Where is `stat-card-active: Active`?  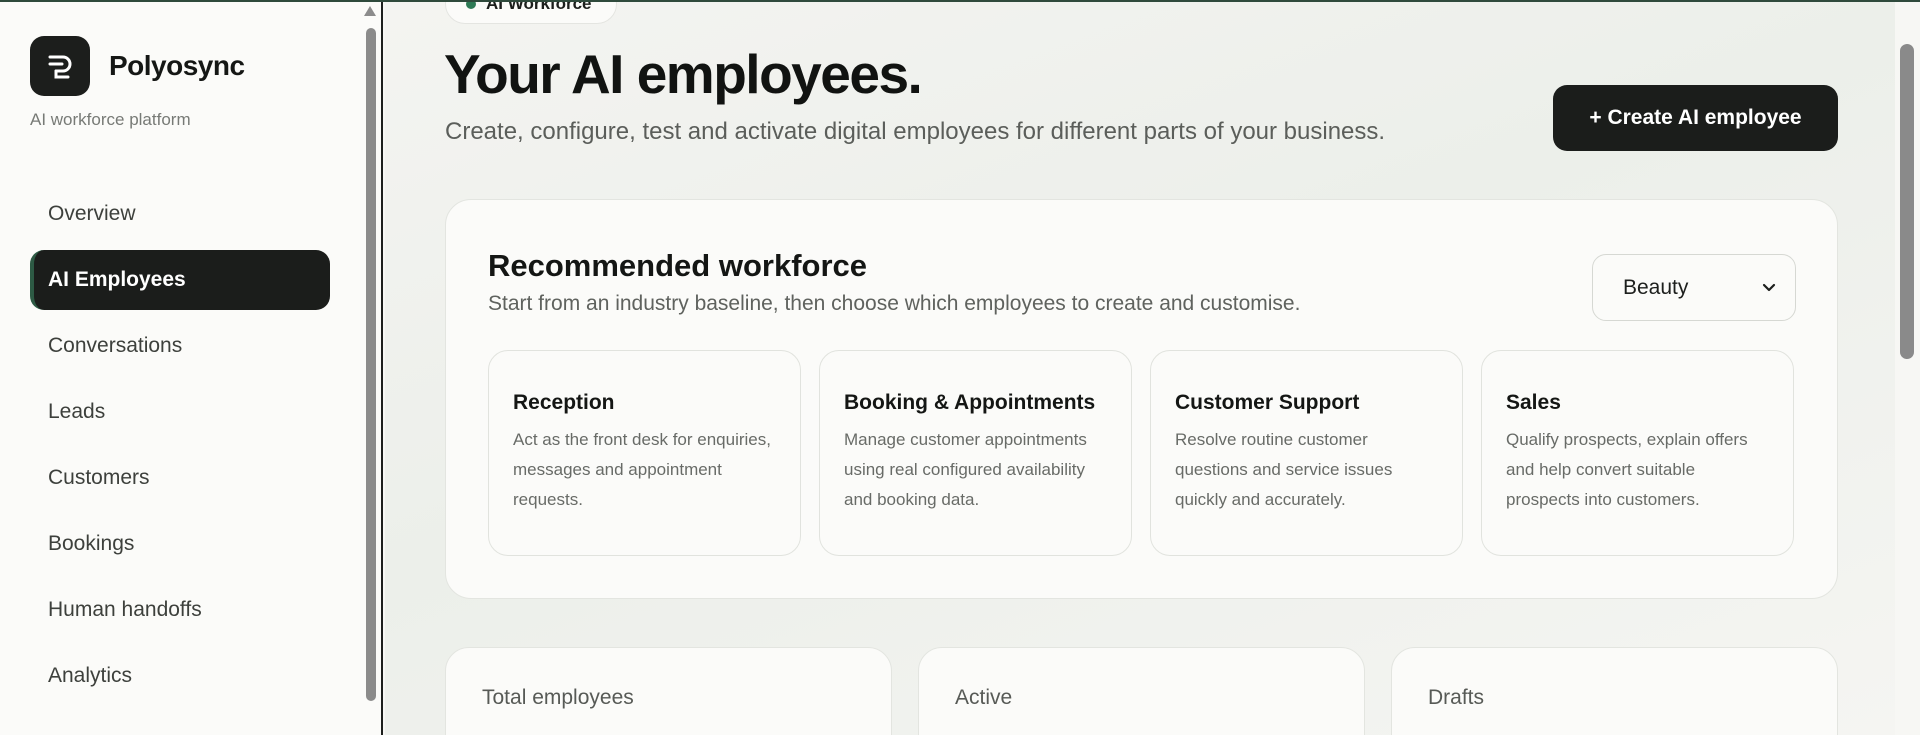 stat-card-active: Active is located at coordinates (1141, 691).